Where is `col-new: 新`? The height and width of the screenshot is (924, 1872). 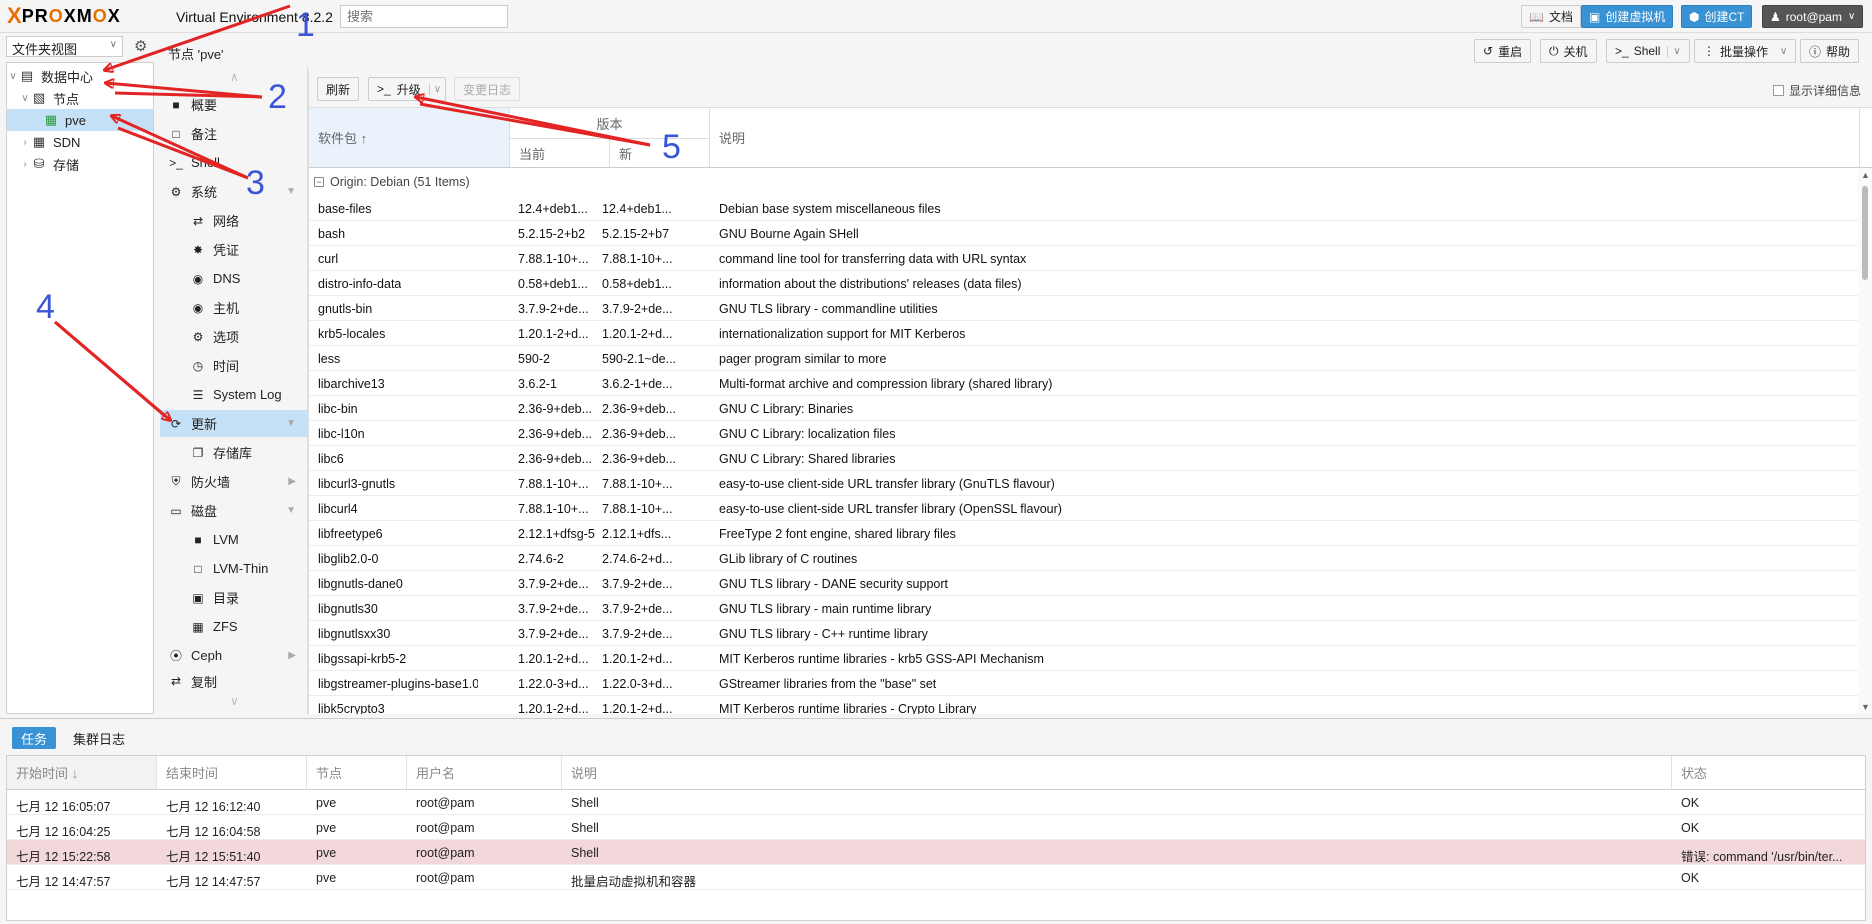 col-new: 新 is located at coordinates (660, 152).